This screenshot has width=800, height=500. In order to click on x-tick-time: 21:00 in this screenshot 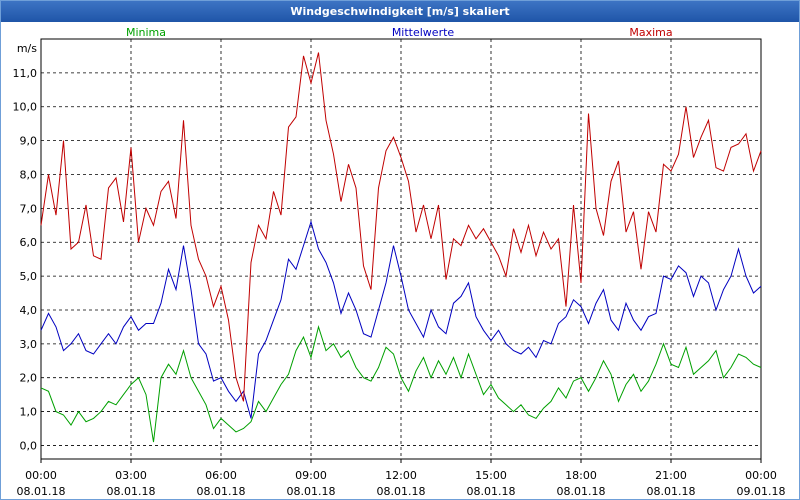, I will do `click(671, 475)`.